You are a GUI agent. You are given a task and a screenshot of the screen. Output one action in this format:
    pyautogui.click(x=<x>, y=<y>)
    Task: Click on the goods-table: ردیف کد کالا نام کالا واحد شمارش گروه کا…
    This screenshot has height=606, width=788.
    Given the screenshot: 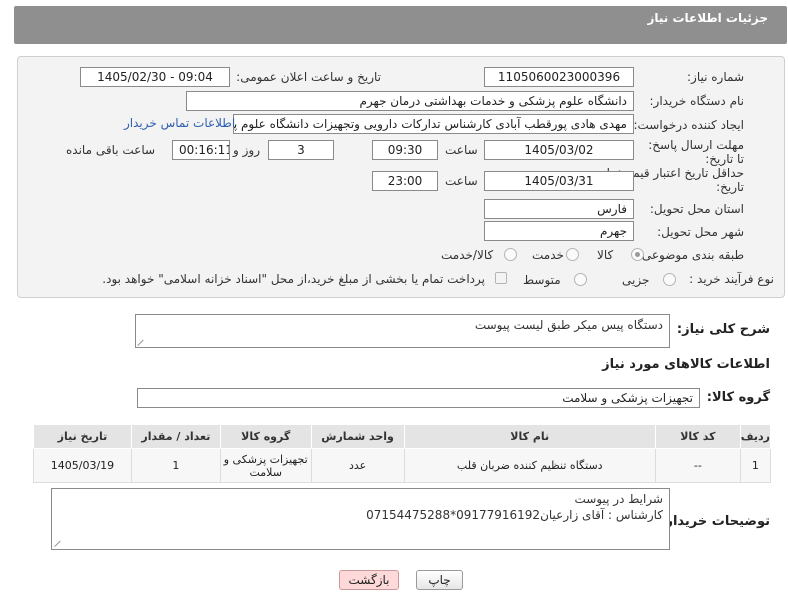 What is the action you would take?
    pyautogui.click(x=402, y=453)
    